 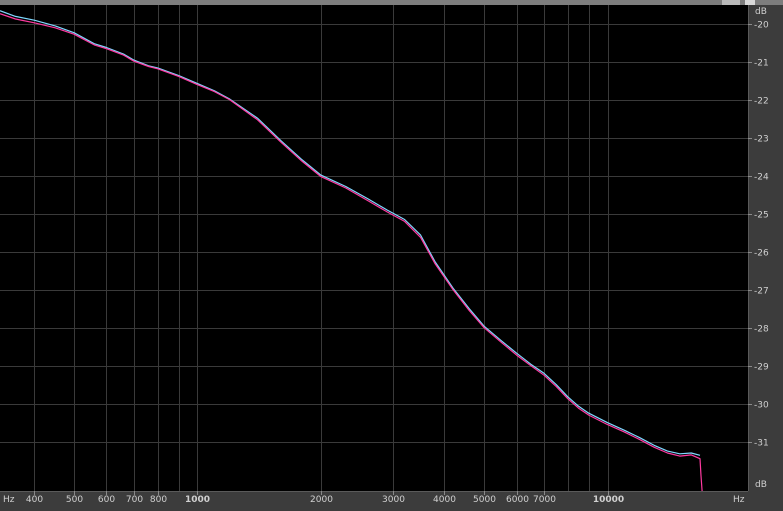 What do you see at coordinates (761, 368) in the screenshot?
I see `y-tick-label: -29` at bounding box center [761, 368].